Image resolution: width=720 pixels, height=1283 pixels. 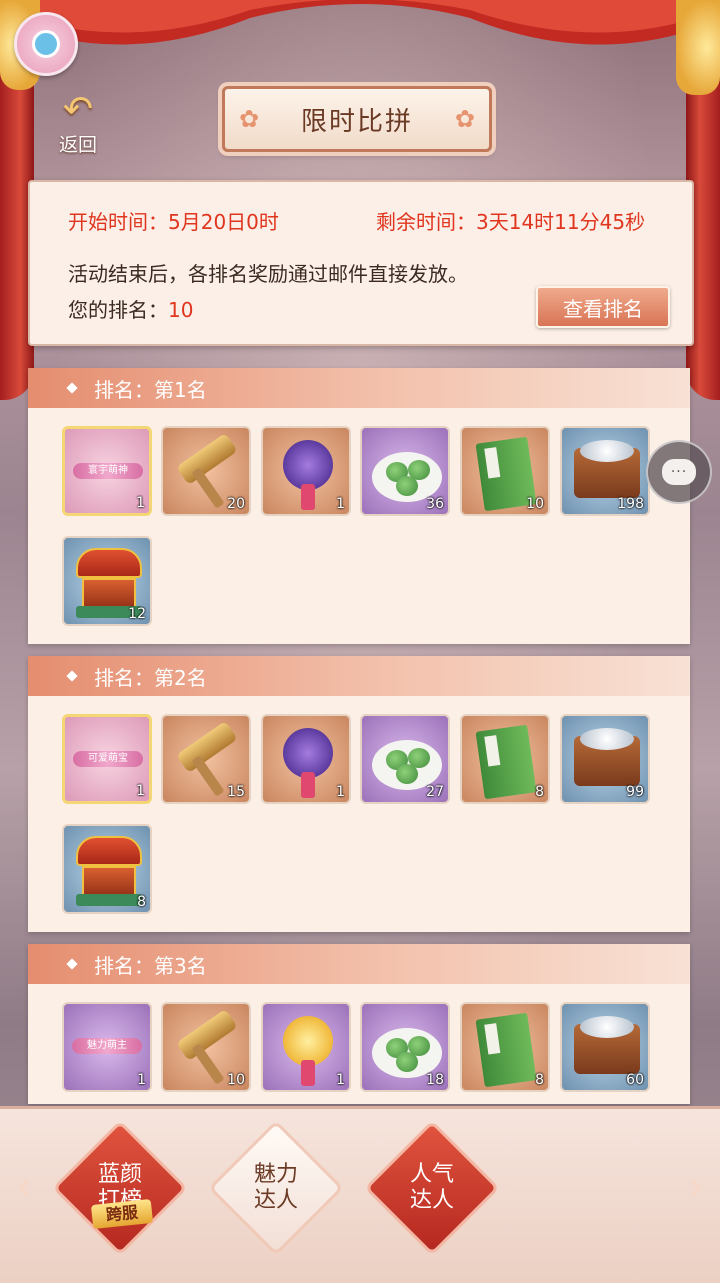 I want to click on reward-item-dumplings: 36, so click(x=405, y=471).